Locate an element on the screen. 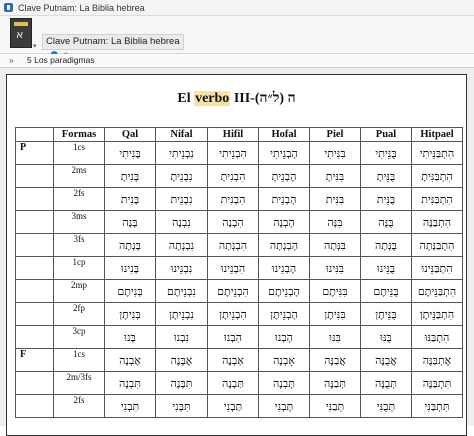 This screenshot has width=474, height=436. table-cell: הִבְנָה is located at coordinates (233, 222).